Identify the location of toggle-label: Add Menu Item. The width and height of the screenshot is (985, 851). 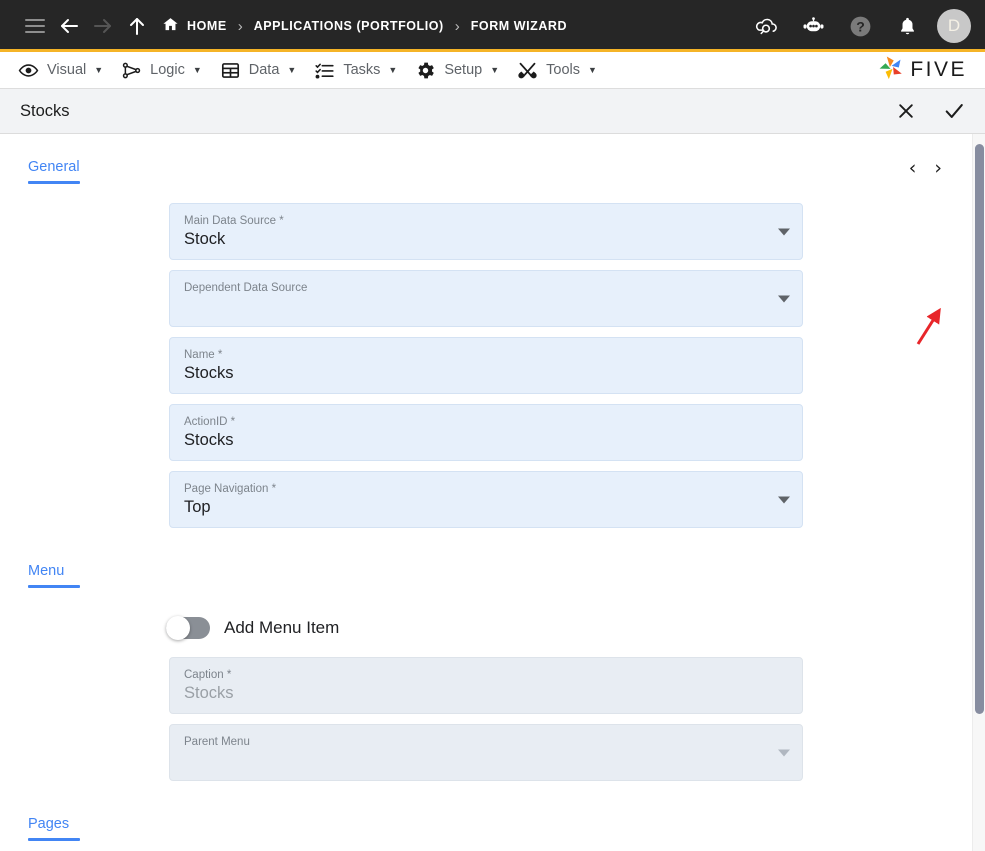
(282, 627).